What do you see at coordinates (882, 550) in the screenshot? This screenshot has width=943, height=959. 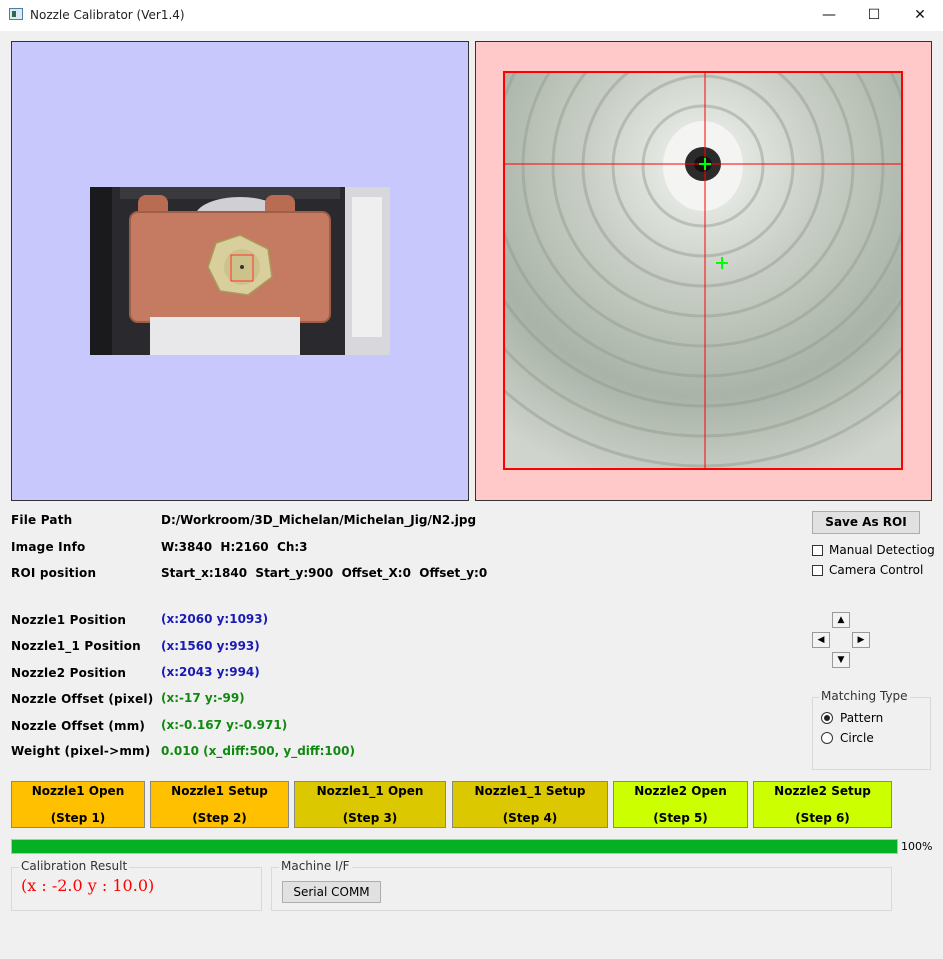 I see `manual-detect-label: Manual Detectiog` at bounding box center [882, 550].